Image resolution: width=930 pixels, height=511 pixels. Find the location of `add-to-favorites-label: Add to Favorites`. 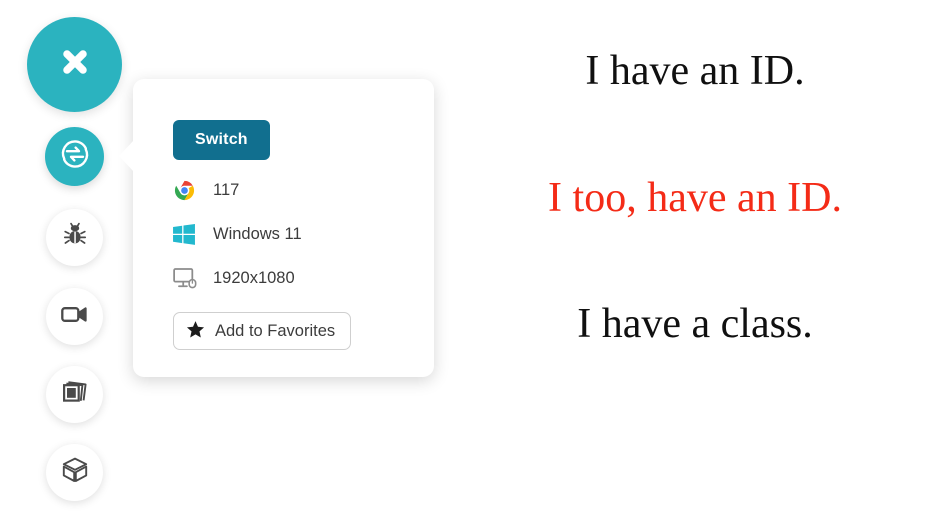

add-to-favorites-label: Add to Favorites is located at coordinates (275, 330).